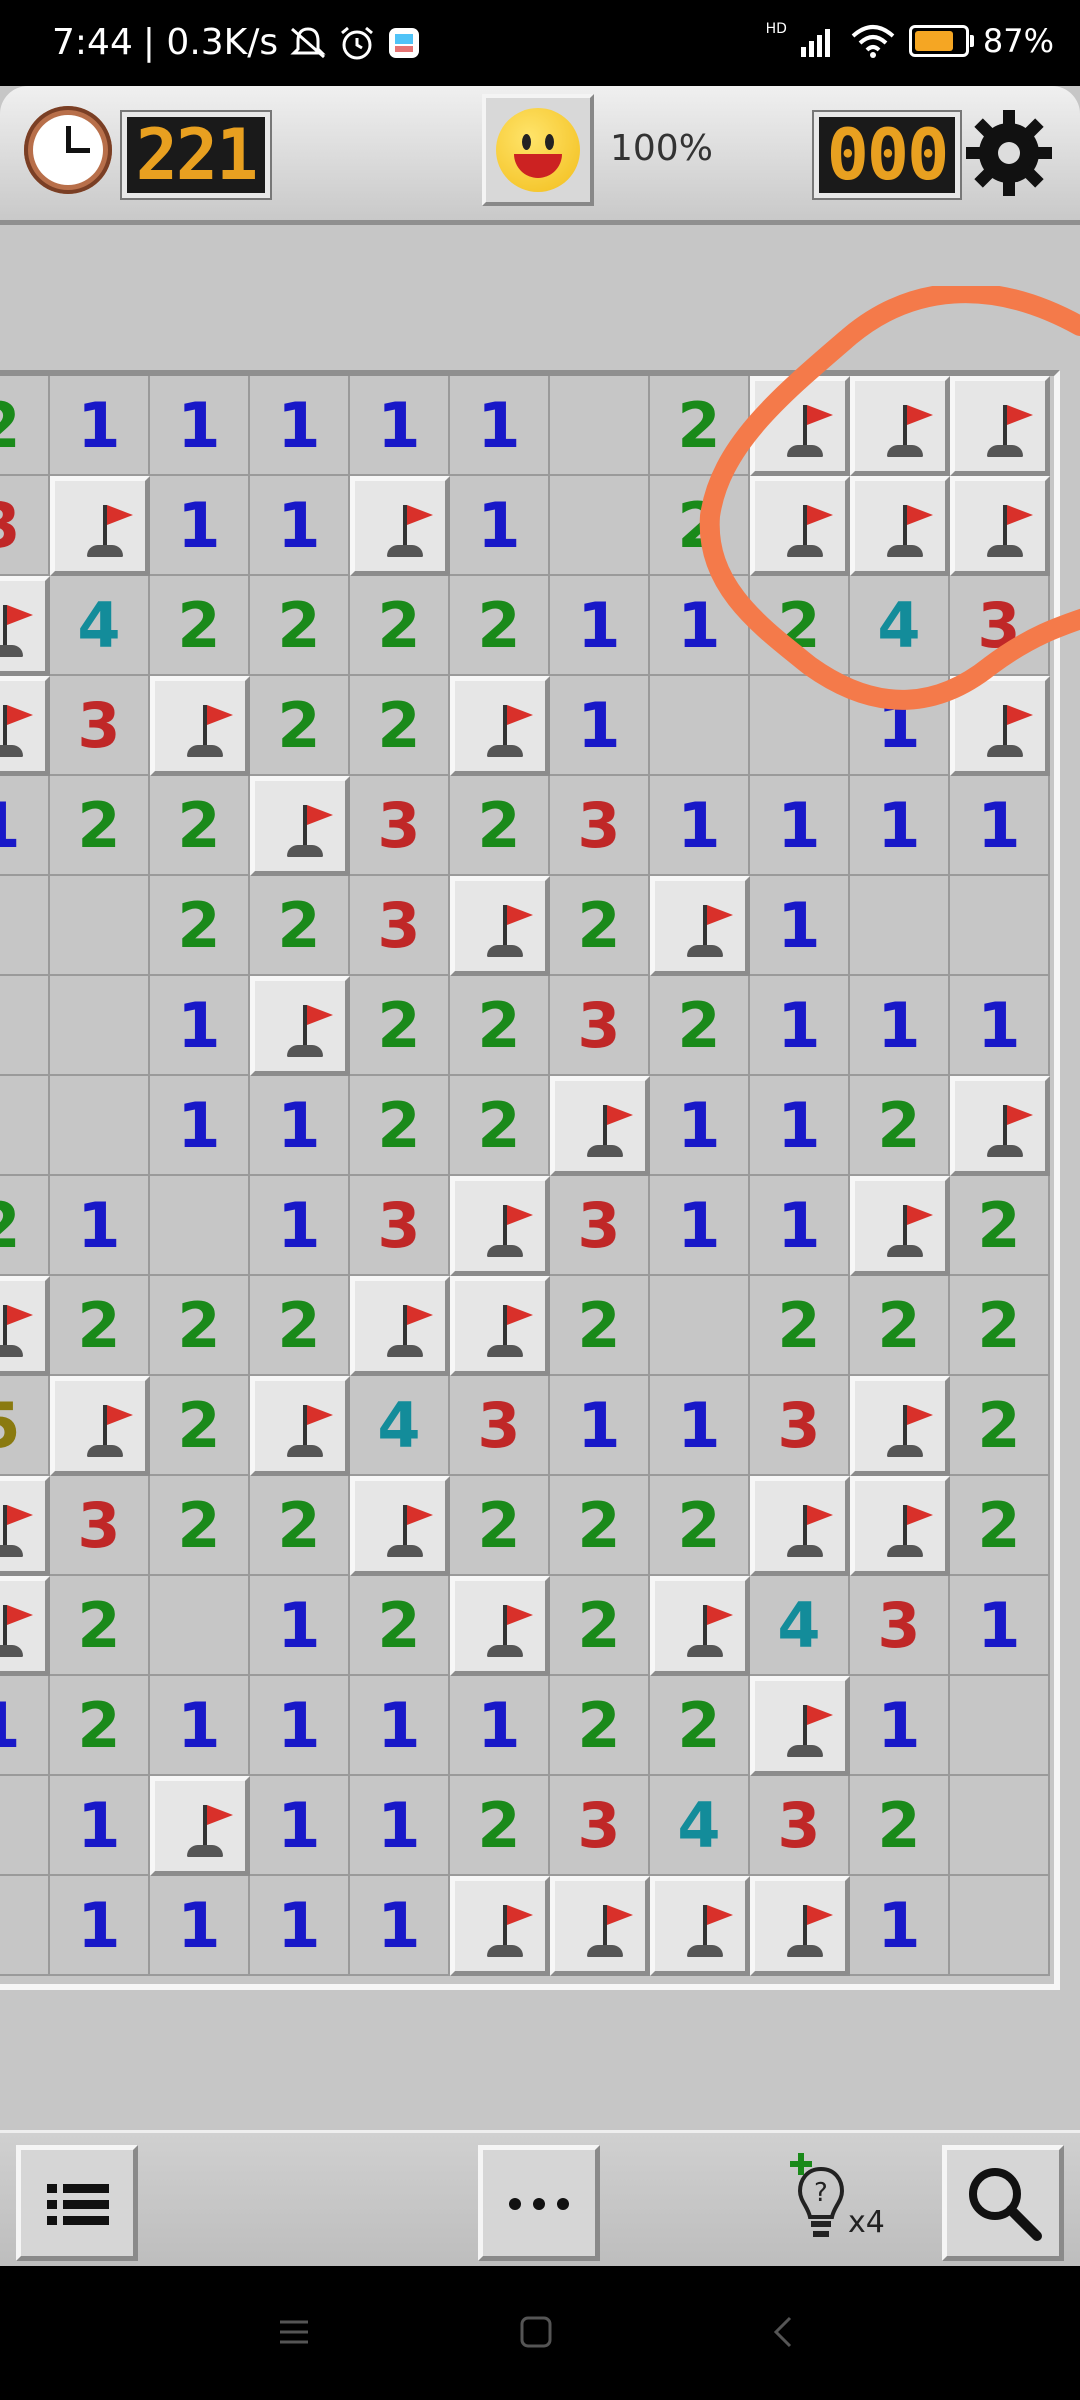  I want to click on home-icon, so click(536, 2332).